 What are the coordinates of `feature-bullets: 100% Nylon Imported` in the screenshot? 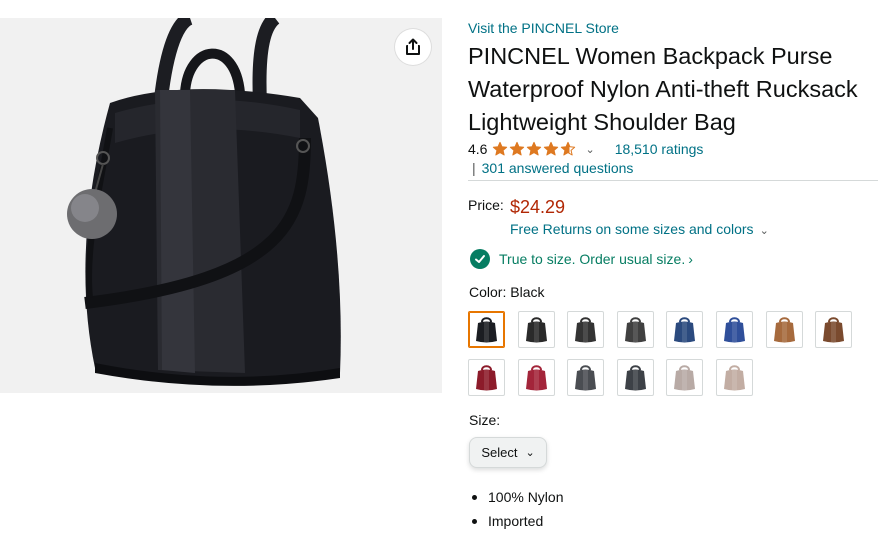 It's located at (516, 509).